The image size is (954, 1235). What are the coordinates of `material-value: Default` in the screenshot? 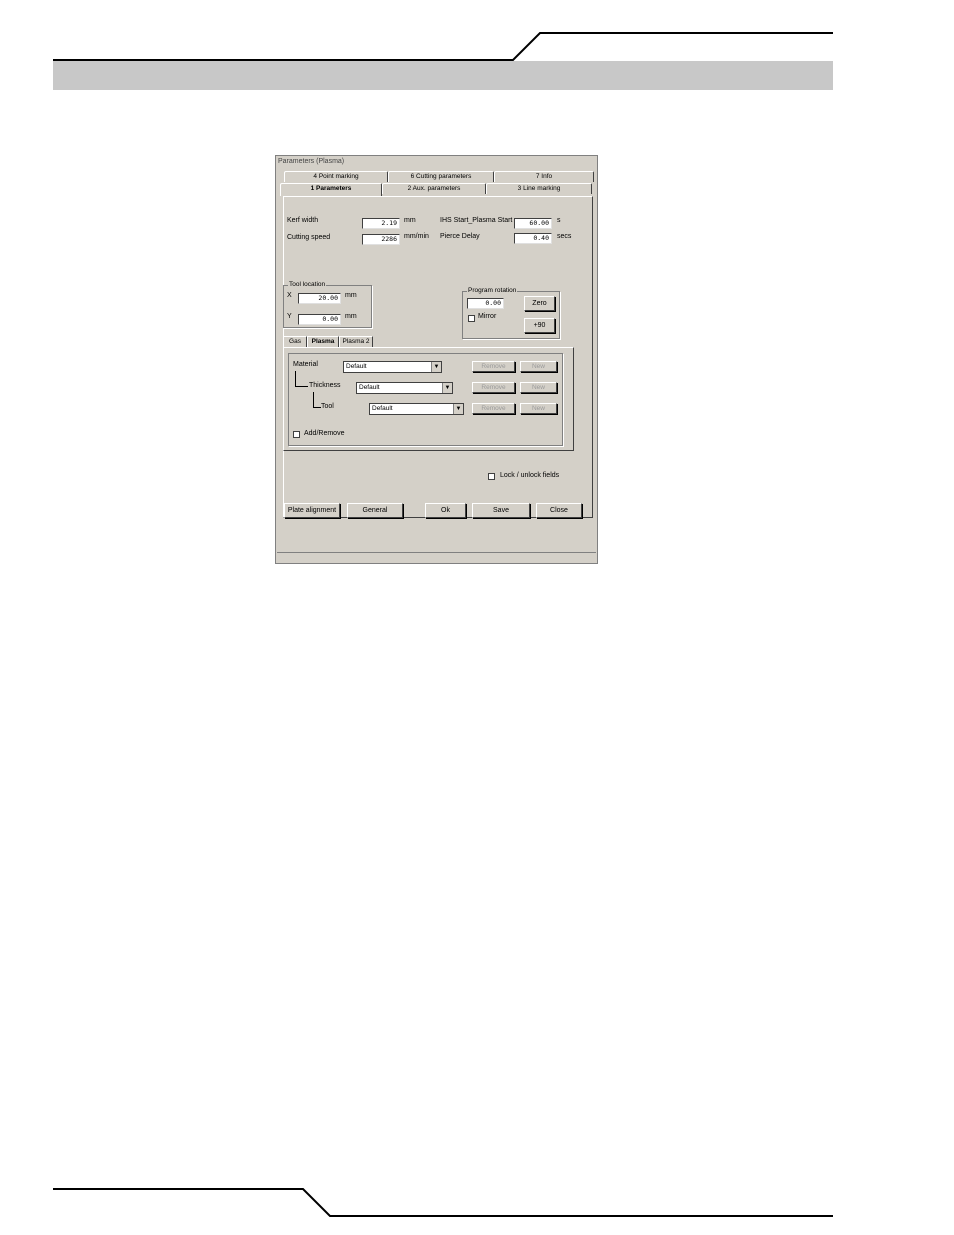 It's located at (356, 366).